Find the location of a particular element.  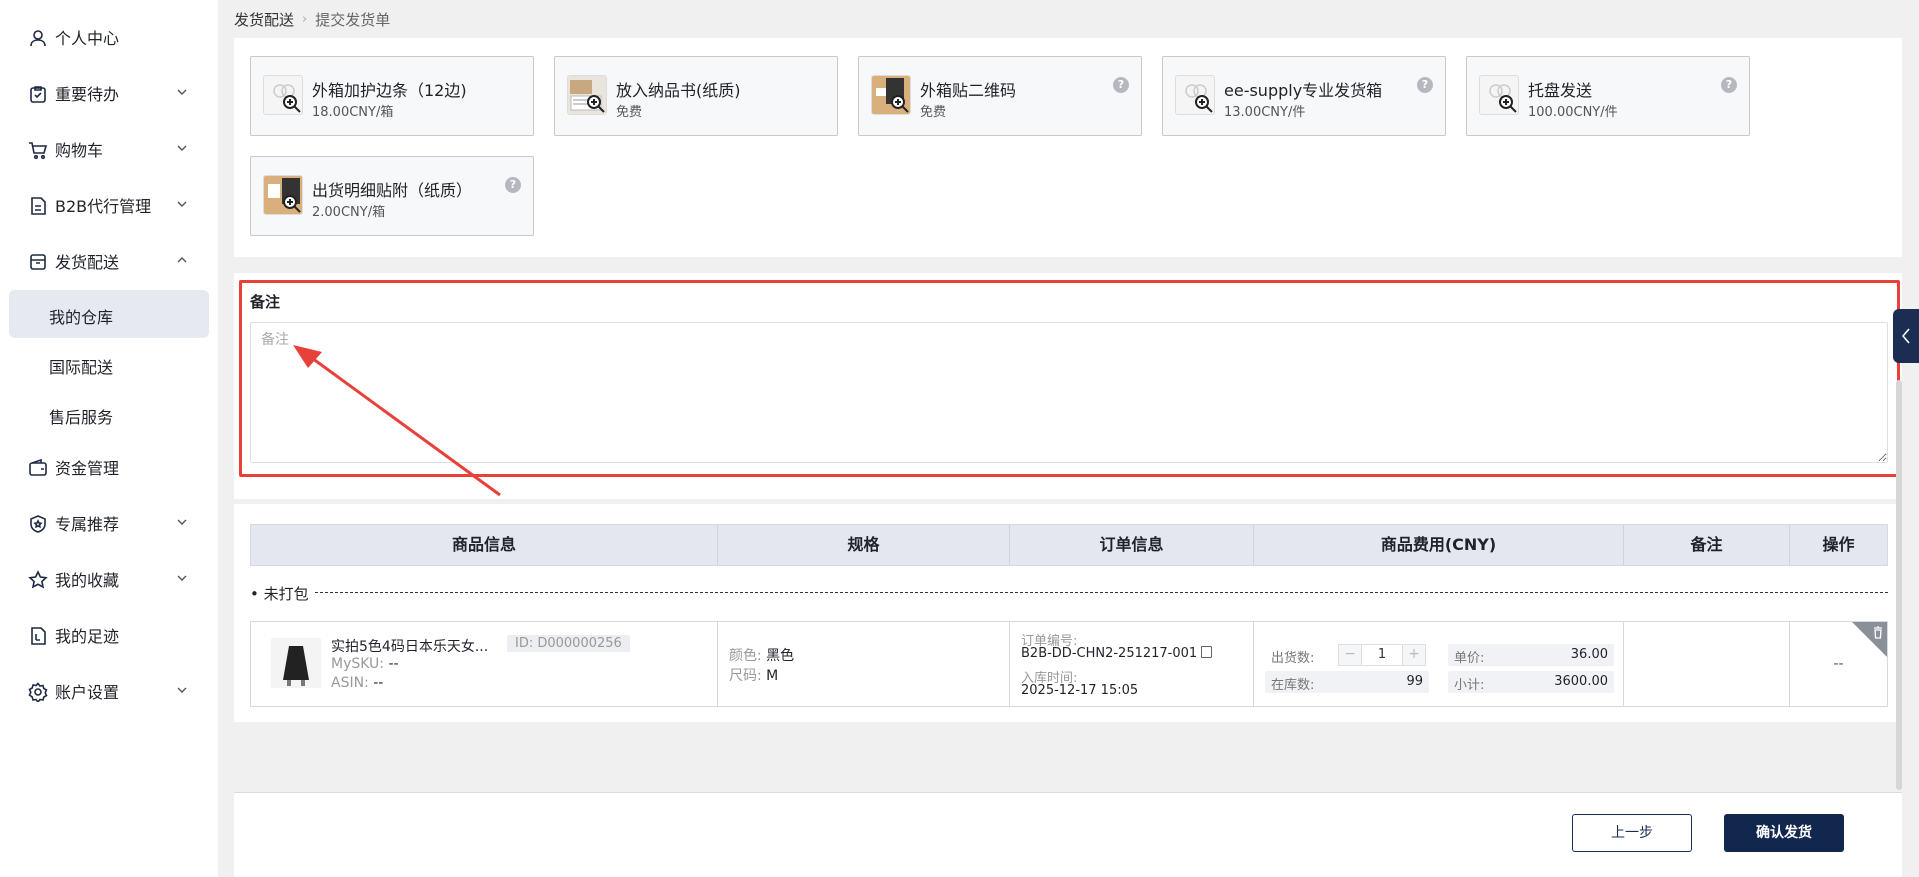

nav-item-personal-center: 个人中心 is located at coordinates (109, 37).